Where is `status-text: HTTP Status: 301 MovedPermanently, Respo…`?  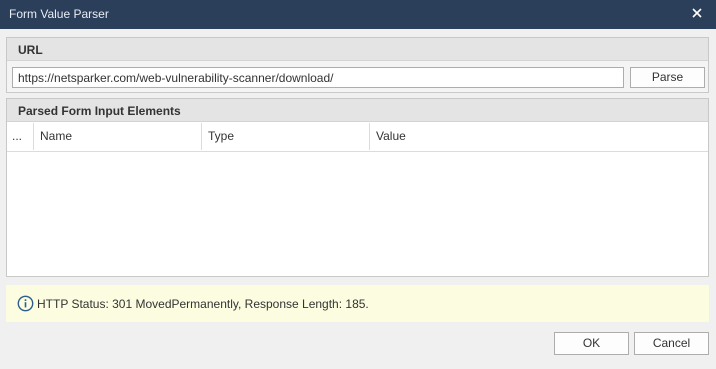
status-text: HTTP Status: 301 MovedPermanently, Respo… is located at coordinates (203, 304).